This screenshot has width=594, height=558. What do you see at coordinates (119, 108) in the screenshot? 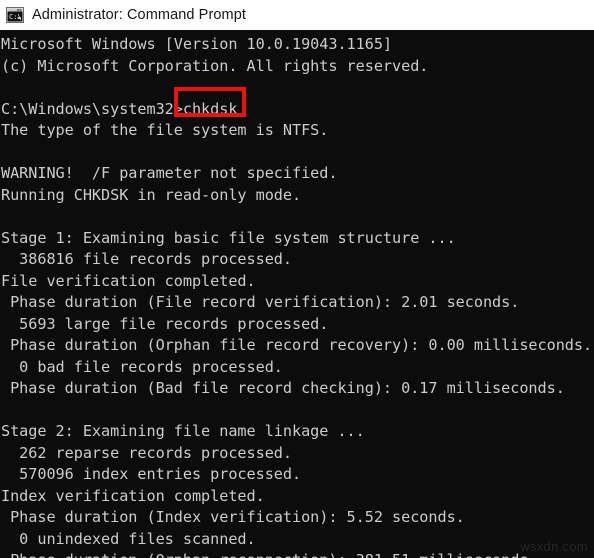
I see `console-line: C:\Windows\system32>chkdsk` at bounding box center [119, 108].